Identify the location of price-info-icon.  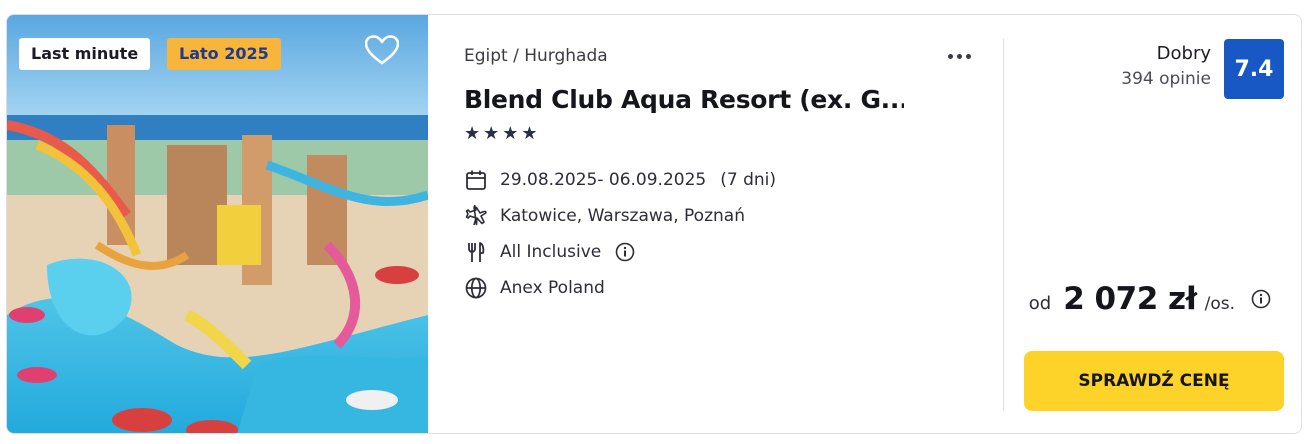
(1261, 299).